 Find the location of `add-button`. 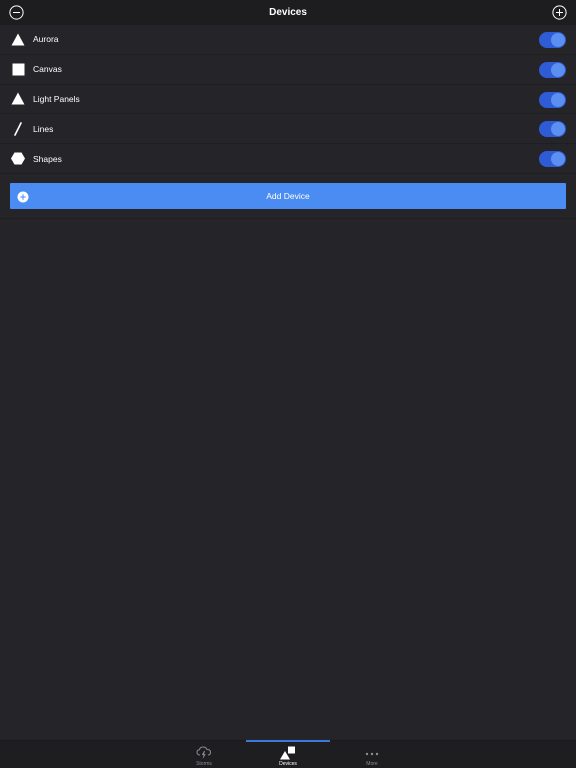

add-button is located at coordinates (559, 12).